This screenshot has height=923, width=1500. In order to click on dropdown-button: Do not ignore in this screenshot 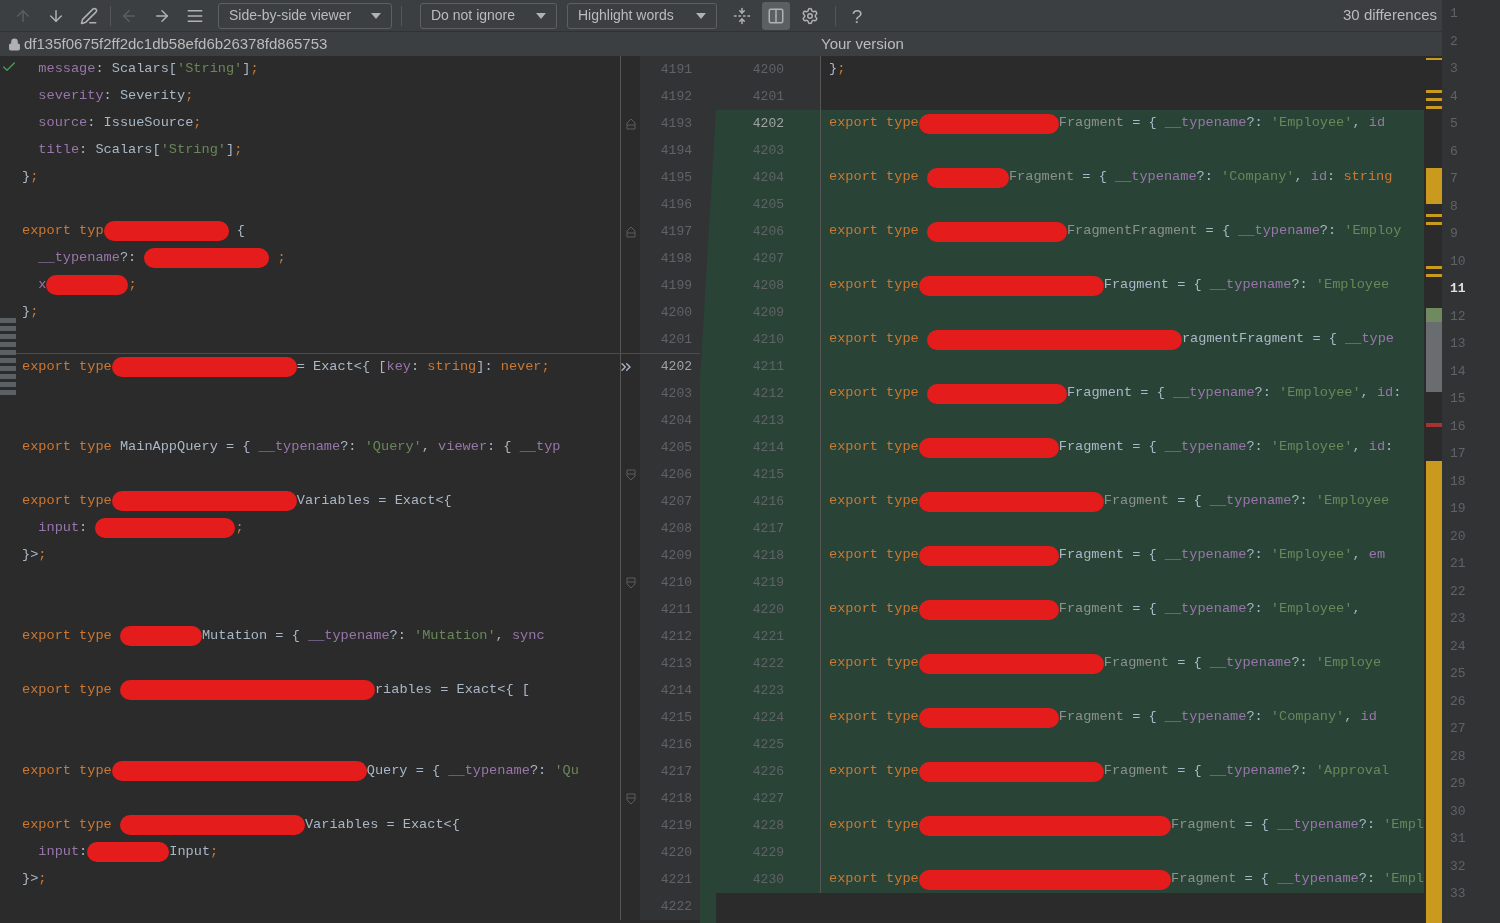, I will do `click(488, 15)`.